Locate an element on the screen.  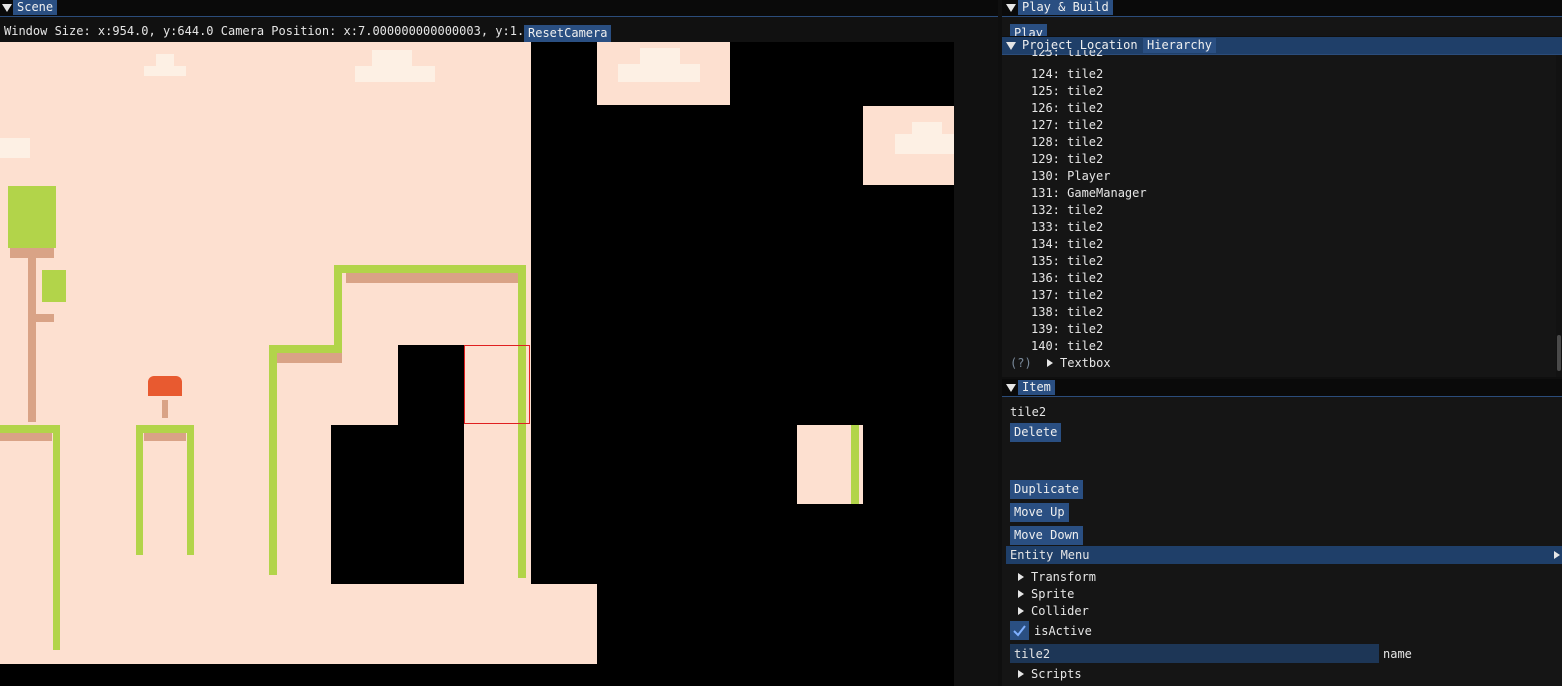
mushroom-stem is located at coordinates (165, 409).